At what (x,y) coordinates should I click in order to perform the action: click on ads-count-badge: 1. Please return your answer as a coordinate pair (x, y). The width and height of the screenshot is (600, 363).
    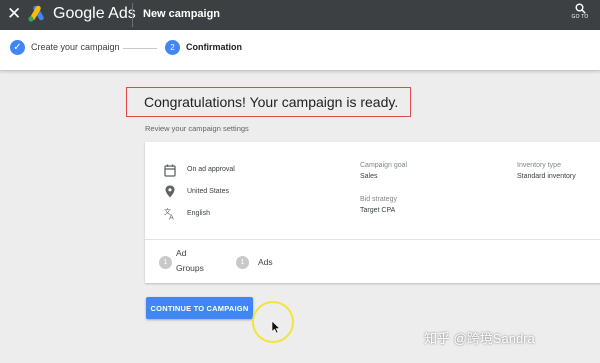
    Looking at the image, I should click on (242, 262).